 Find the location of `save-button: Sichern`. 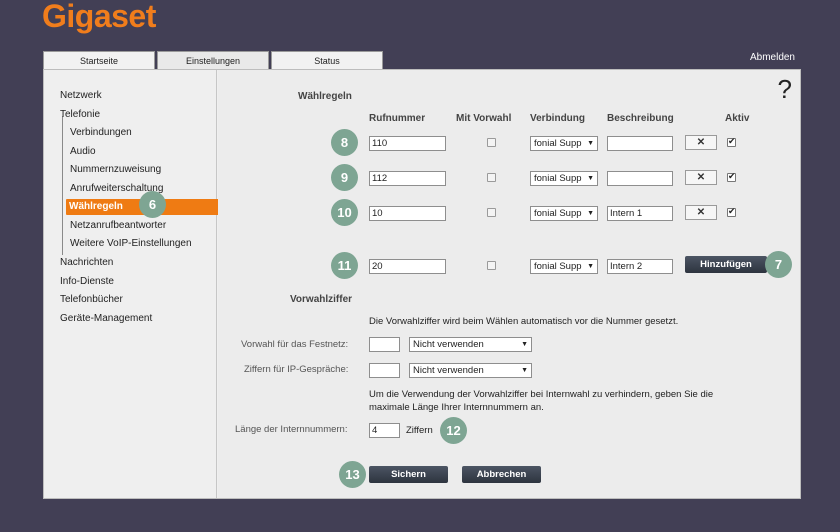

save-button: Sichern is located at coordinates (408, 474).